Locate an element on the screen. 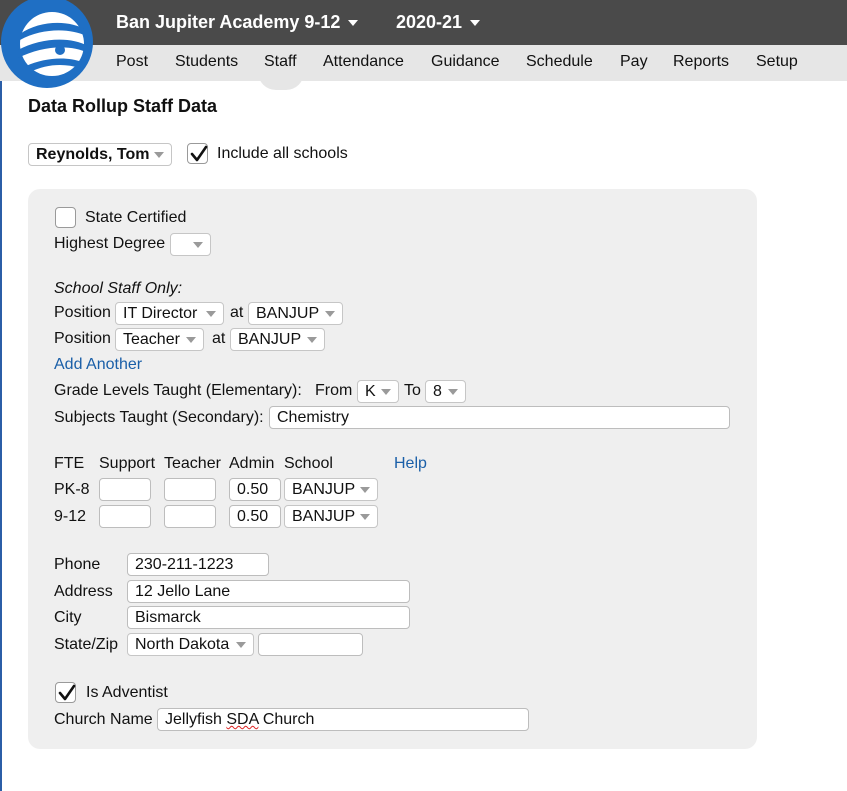 This screenshot has width=847, height=791. left-border is located at coordinates (1, 395).